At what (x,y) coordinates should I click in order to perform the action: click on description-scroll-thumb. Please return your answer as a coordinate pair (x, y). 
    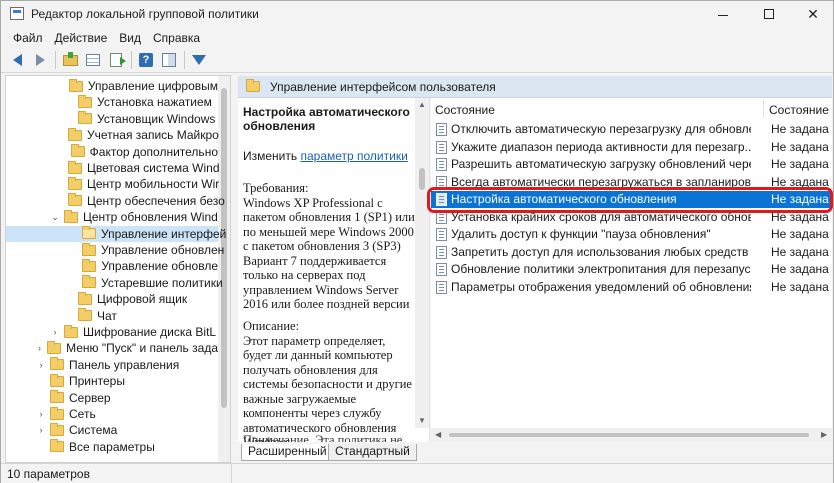
    Looking at the image, I should click on (422, 179).